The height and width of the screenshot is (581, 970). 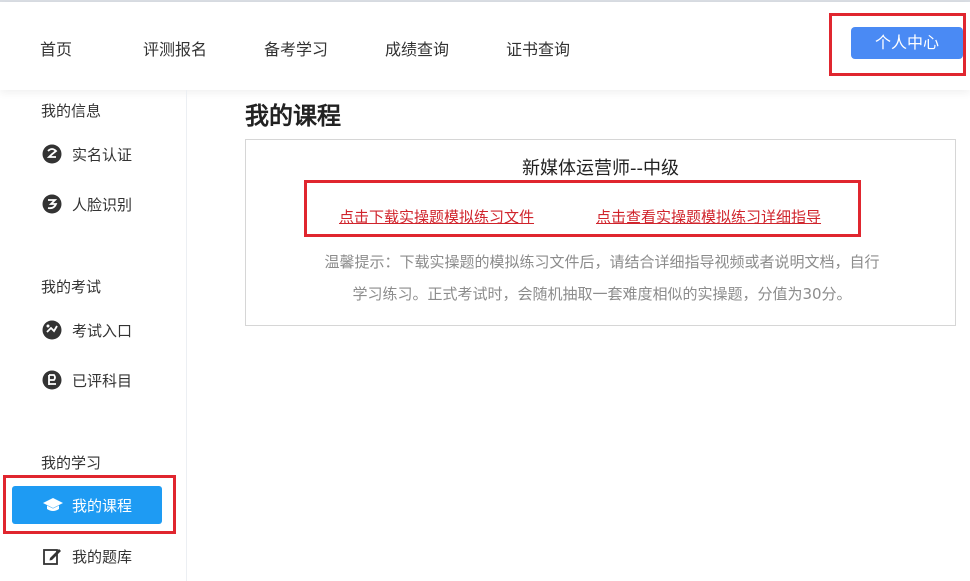 What do you see at coordinates (296, 48) in the screenshot?
I see `nav-exam-prep: 备考学习` at bounding box center [296, 48].